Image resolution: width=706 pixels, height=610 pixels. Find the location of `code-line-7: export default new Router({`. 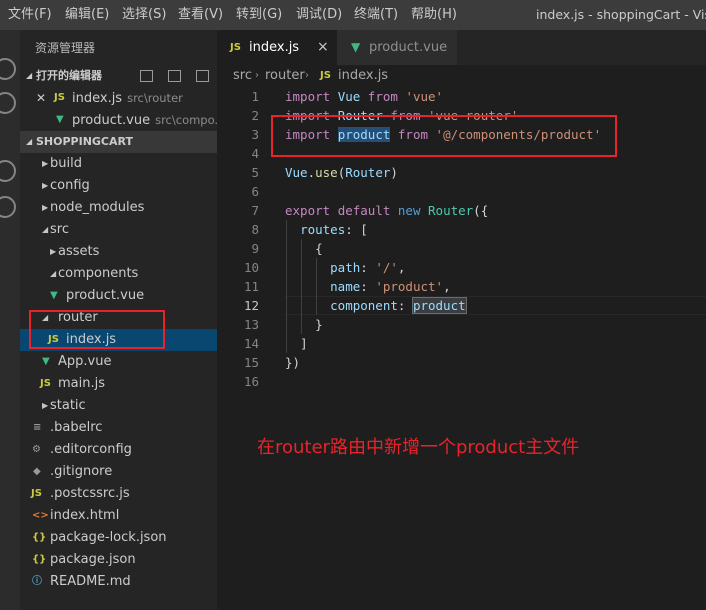

code-line-7: export default new Router({ is located at coordinates (387, 210).